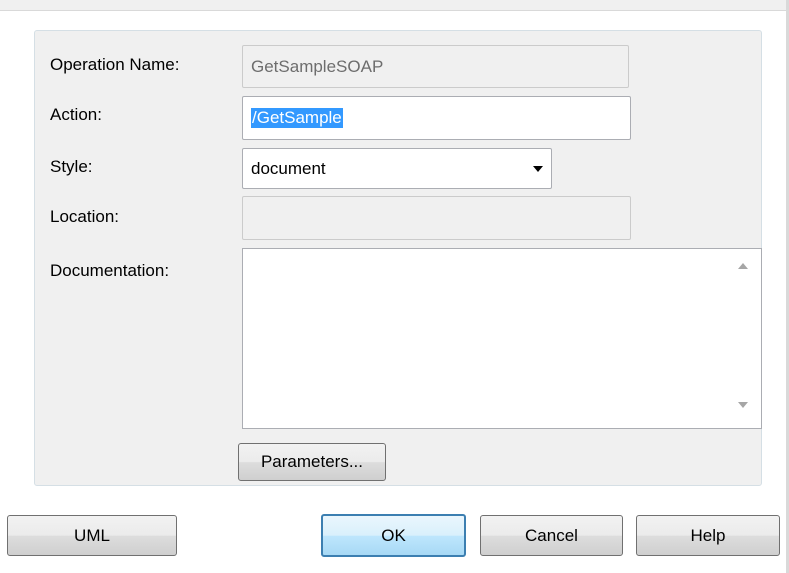 Image resolution: width=789 pixels, height=573 pixels. Describe the element at coordinates (71, 166) in the screenshot. I see `style-label: Style:` at that location.